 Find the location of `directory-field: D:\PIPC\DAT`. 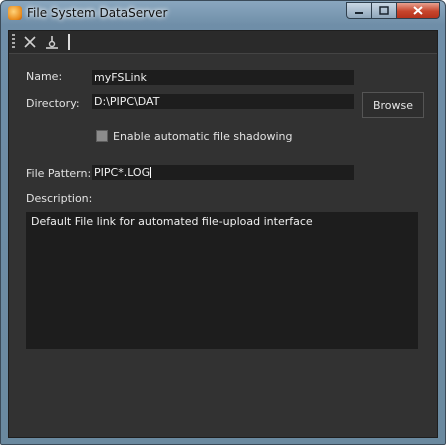

directory-field: D:\PIPC\DAT is located at coordinates (223, 101).